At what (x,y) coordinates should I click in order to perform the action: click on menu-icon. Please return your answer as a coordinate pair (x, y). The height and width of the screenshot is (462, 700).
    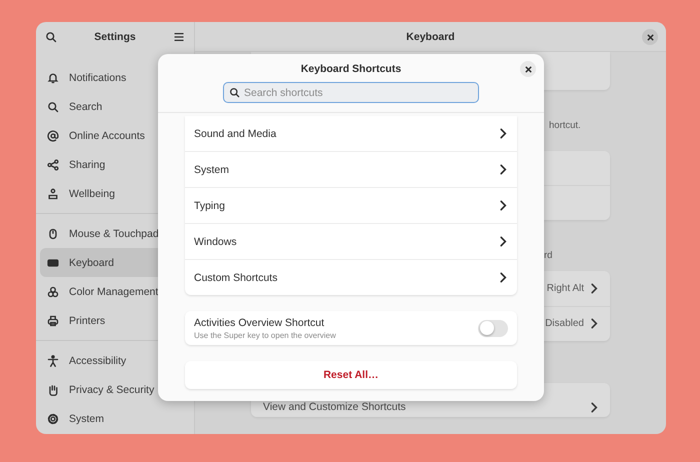
    Looking at the image, I should click on (178, 36).